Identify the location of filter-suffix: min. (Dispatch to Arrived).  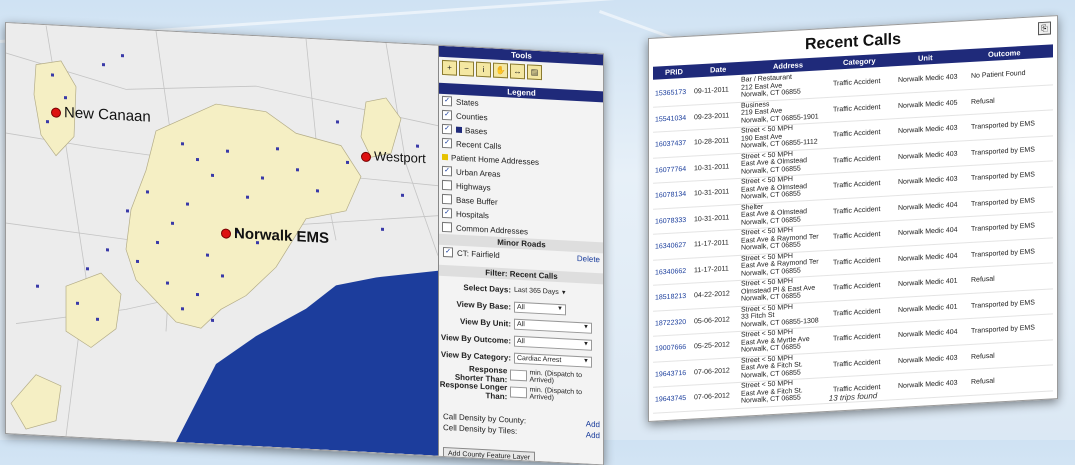
(555, 393).